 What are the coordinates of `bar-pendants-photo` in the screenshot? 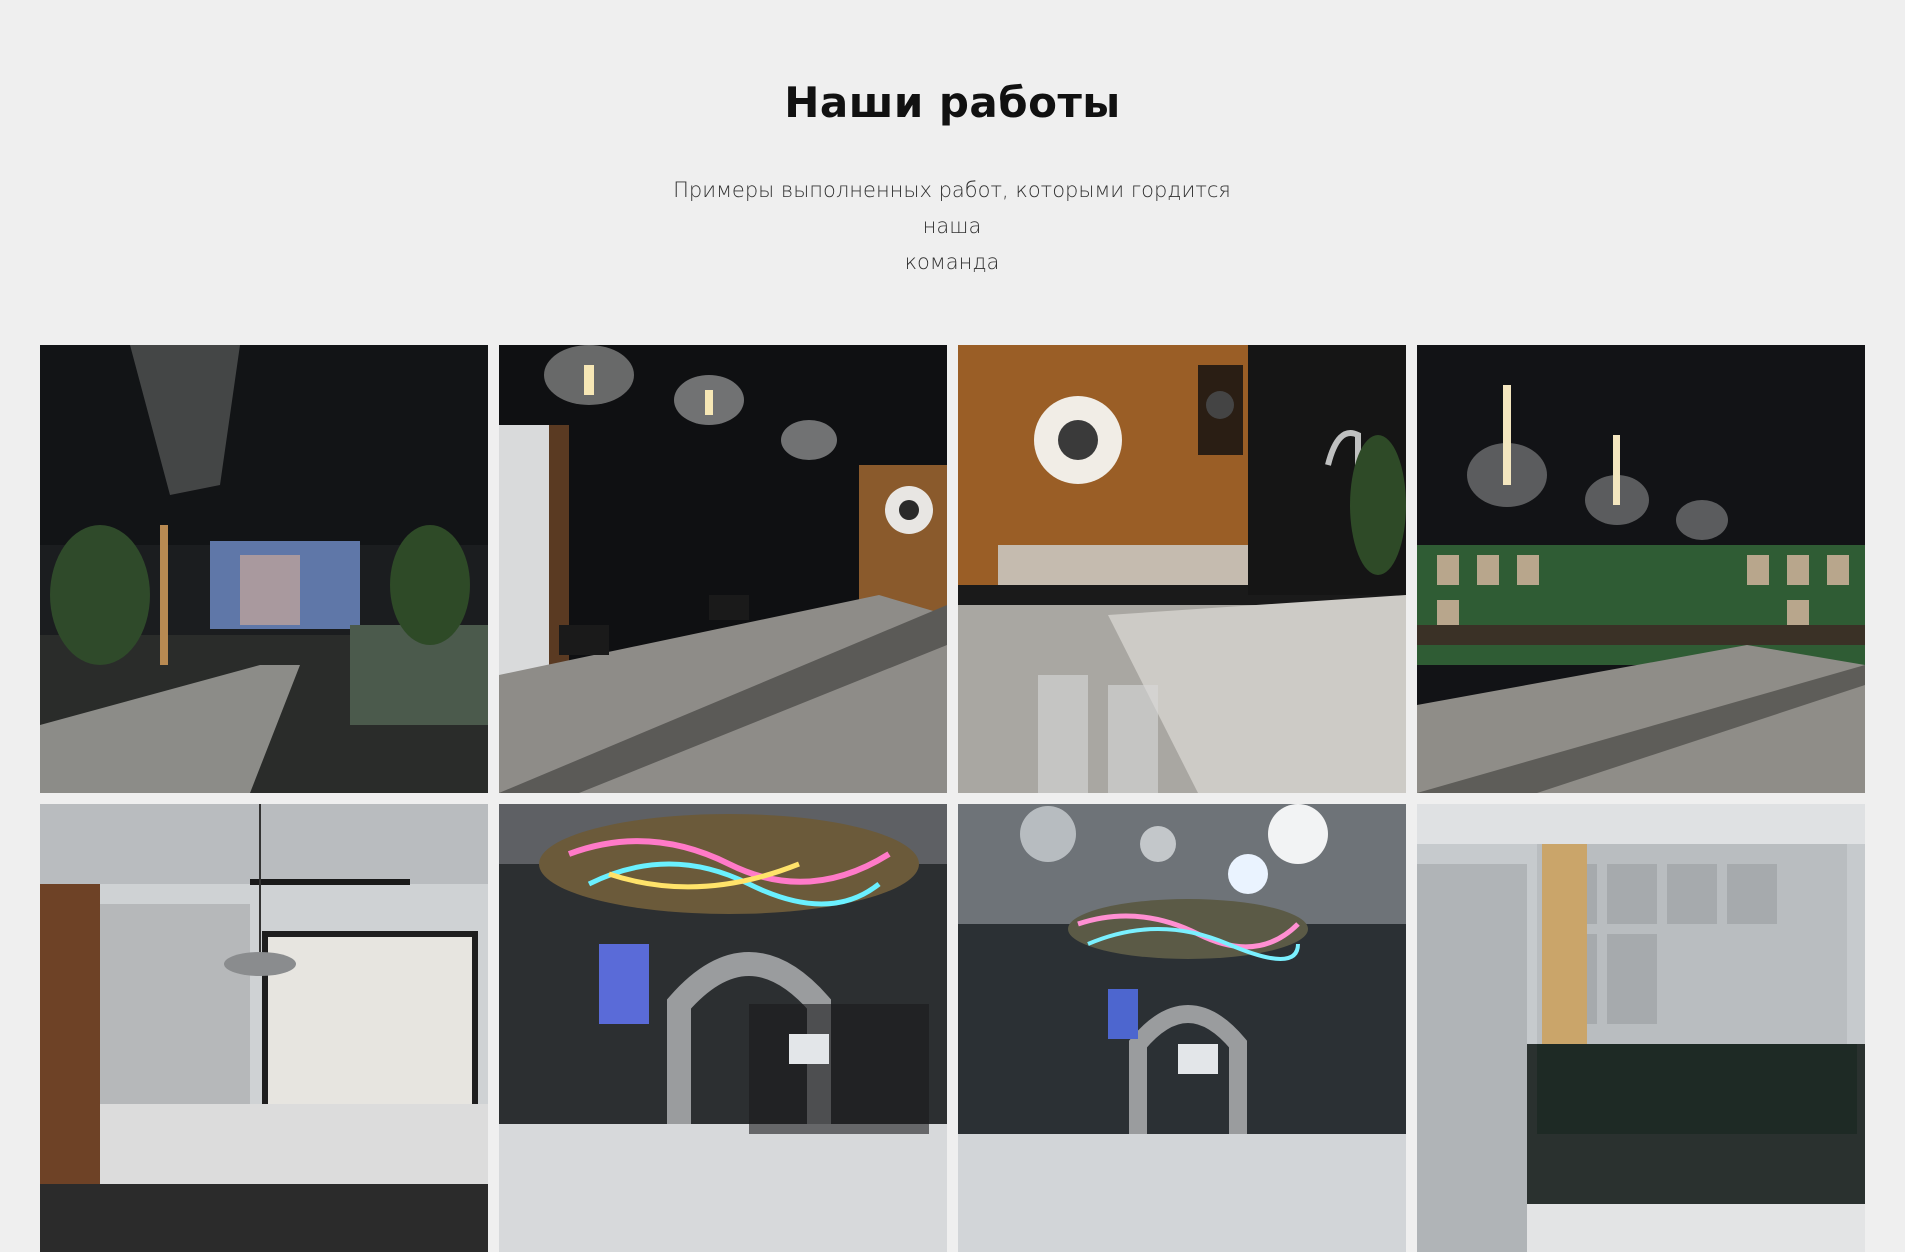 It's located at (723, 569).